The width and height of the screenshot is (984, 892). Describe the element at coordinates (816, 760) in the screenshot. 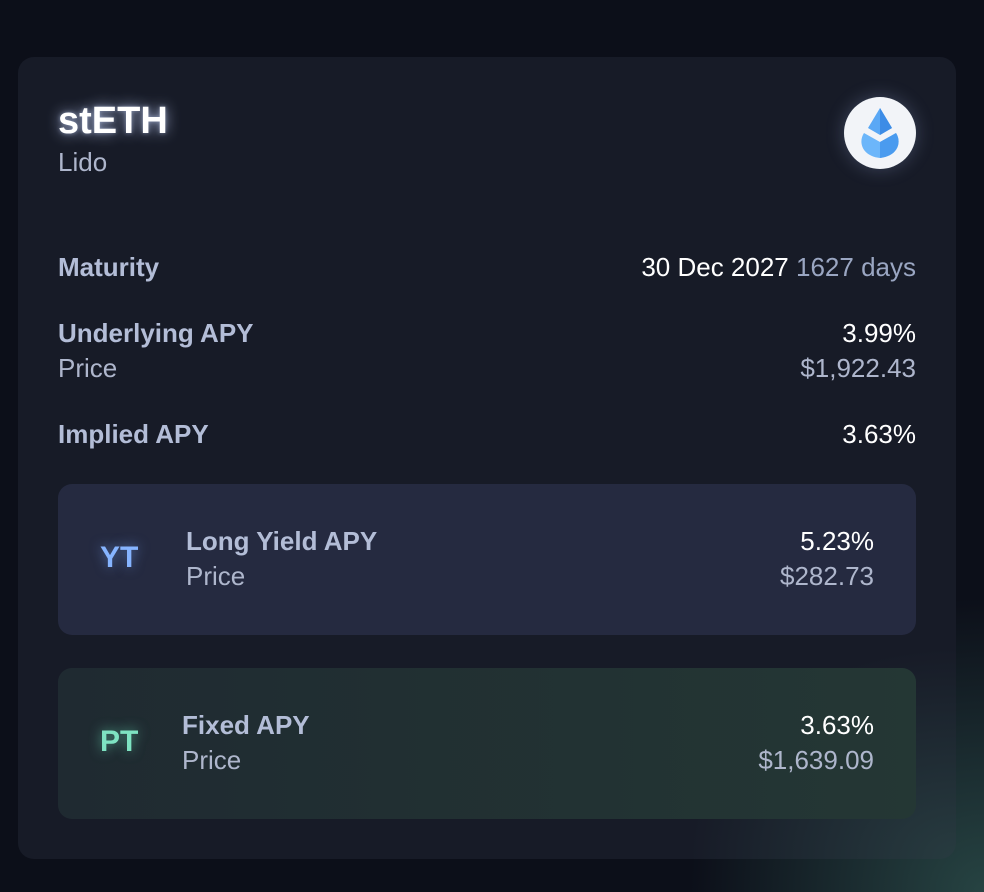

I see `pt-price-value: $1,639.09` at that location.